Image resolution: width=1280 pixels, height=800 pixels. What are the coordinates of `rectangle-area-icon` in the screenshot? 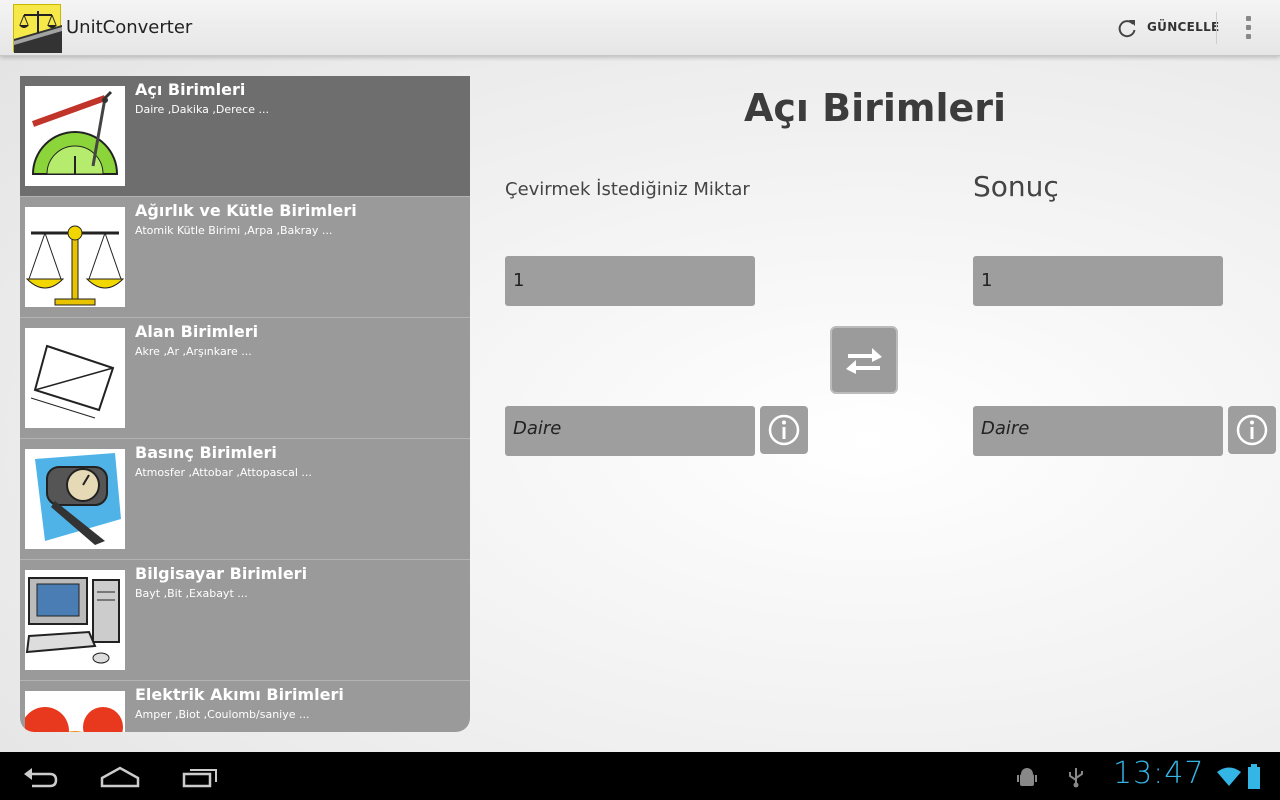 It's located at (75, 378).